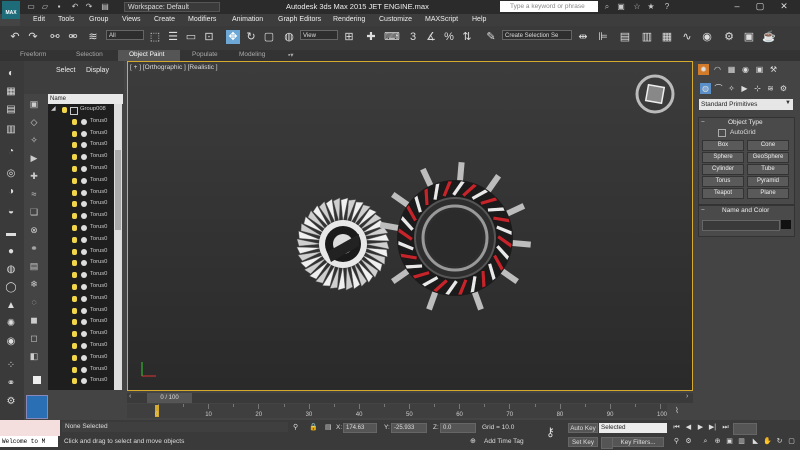 This screenshot has width=800, height=450. What do you see at coordinates (34, 248) in the screenshot?
I see `filter-bones-icon: ⚭` at bounding box center [34, 248].